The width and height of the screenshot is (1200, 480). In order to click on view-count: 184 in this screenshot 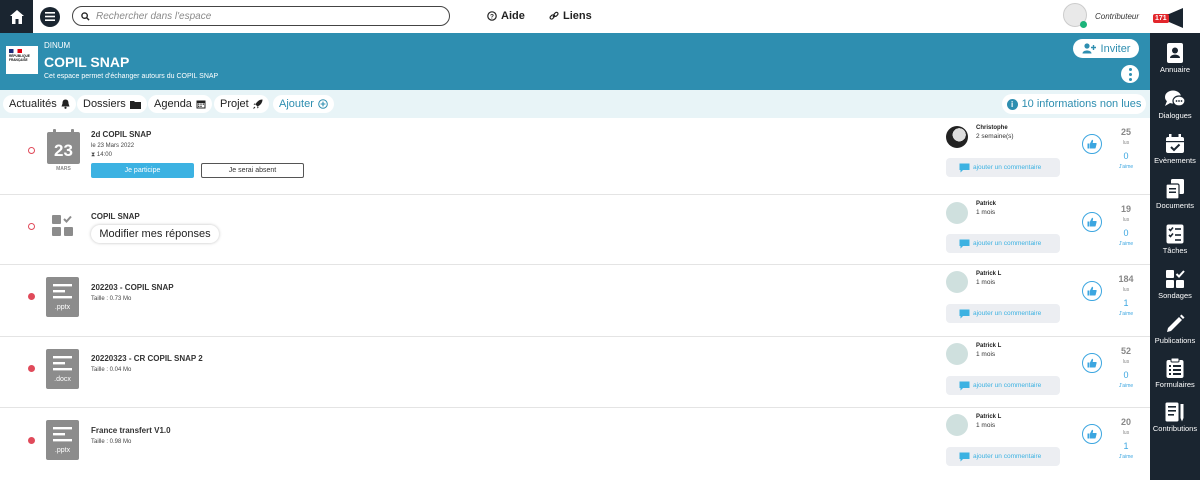, I will do `click(1126, 279)`.